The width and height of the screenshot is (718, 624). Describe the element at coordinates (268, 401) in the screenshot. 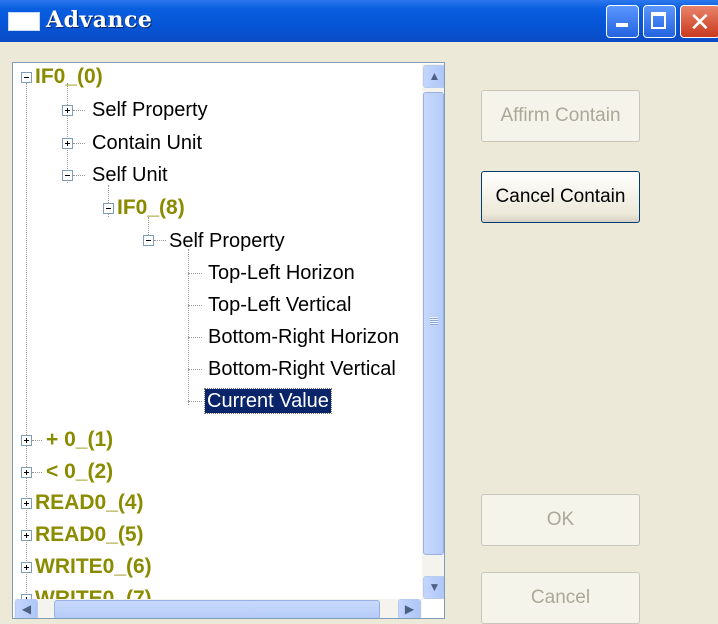

I see `tree-node-selected: Current Value` at that location.